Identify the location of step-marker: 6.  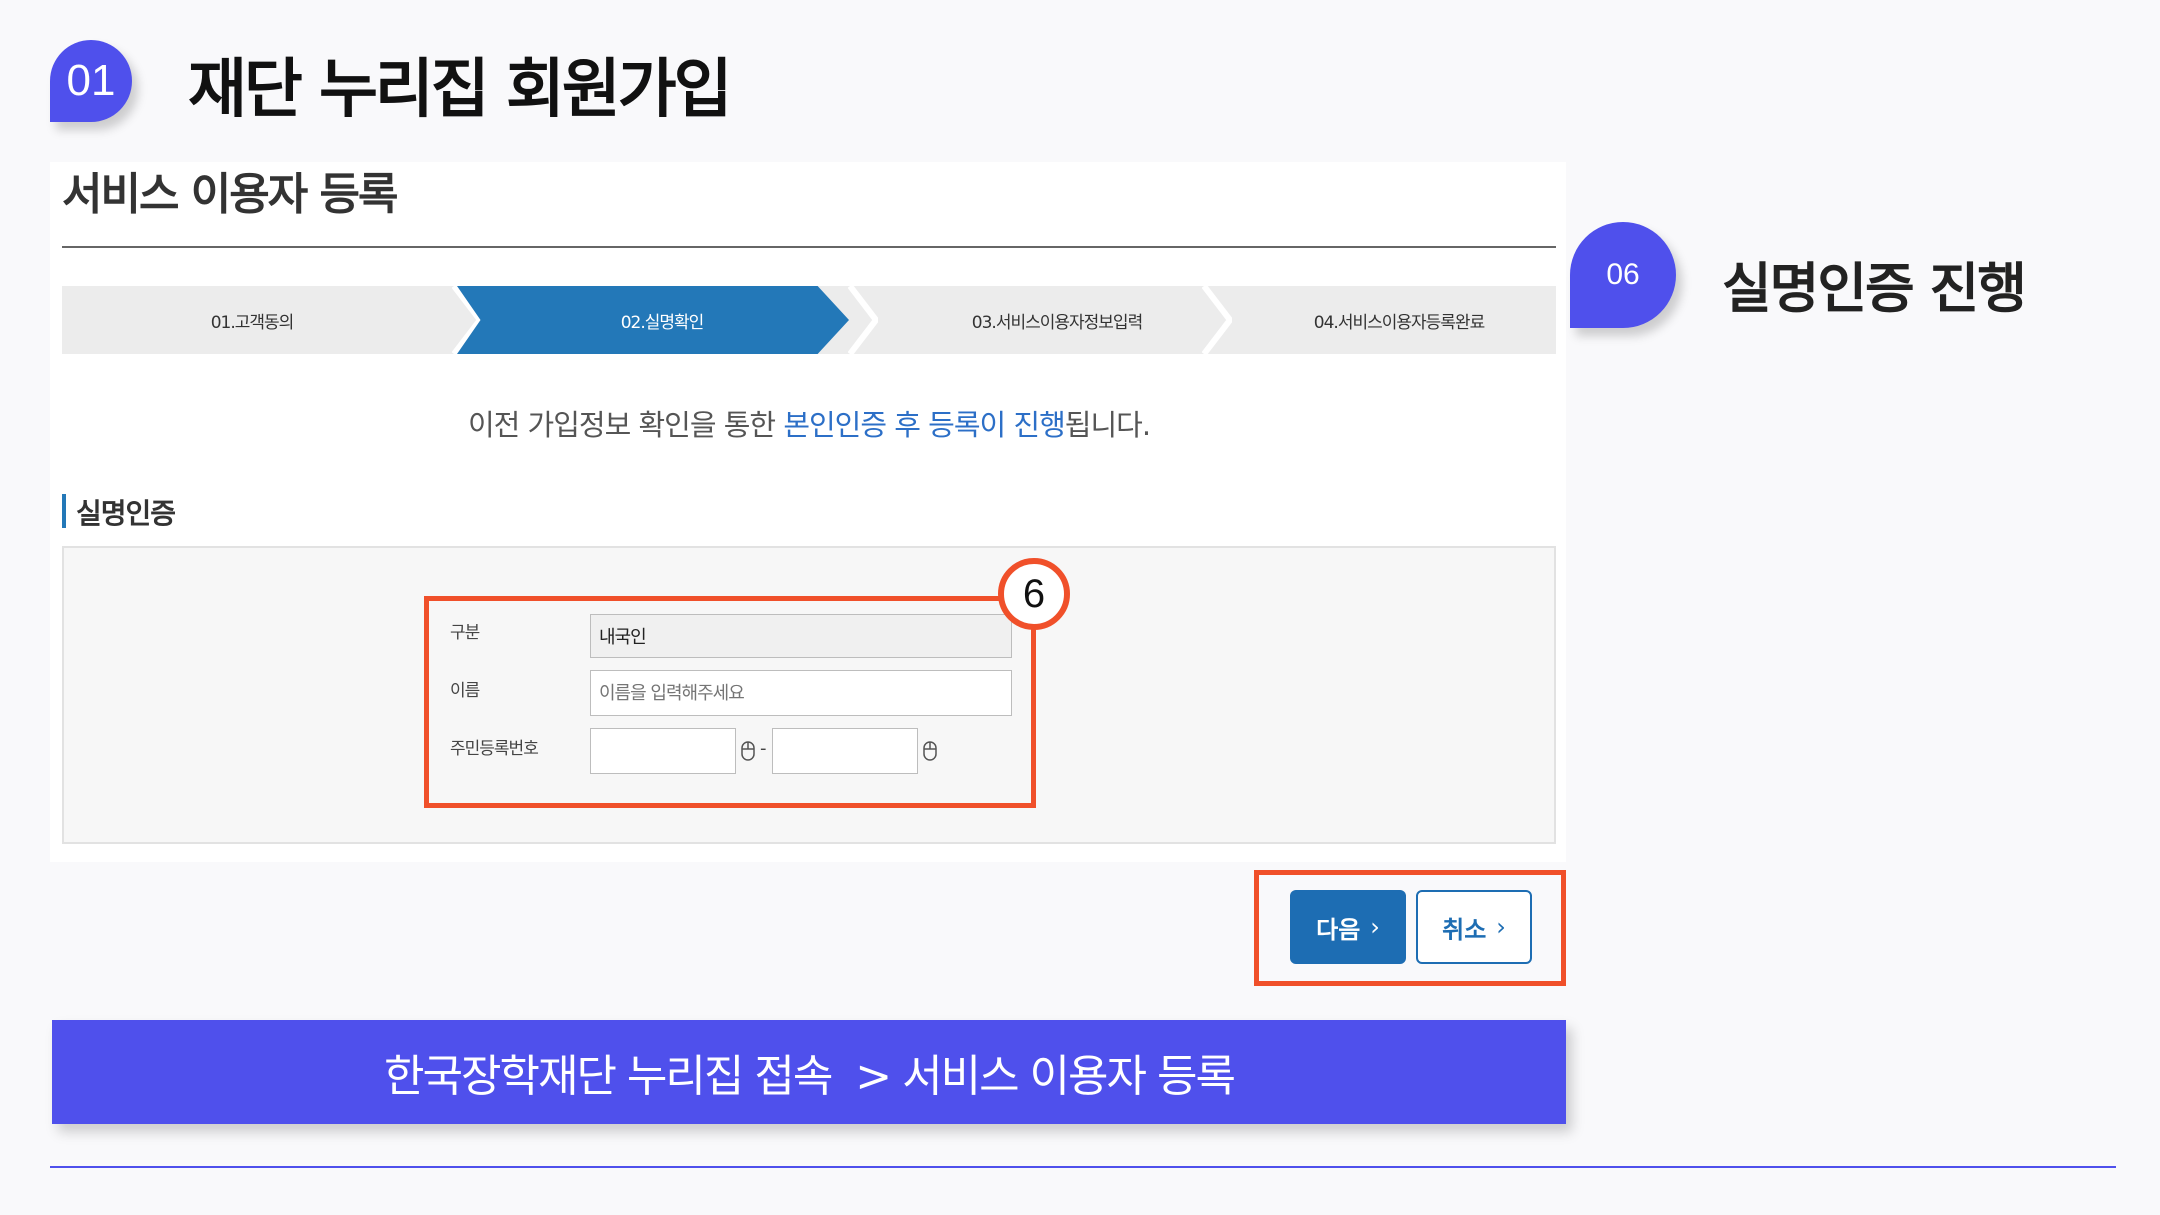
(1034, 594).